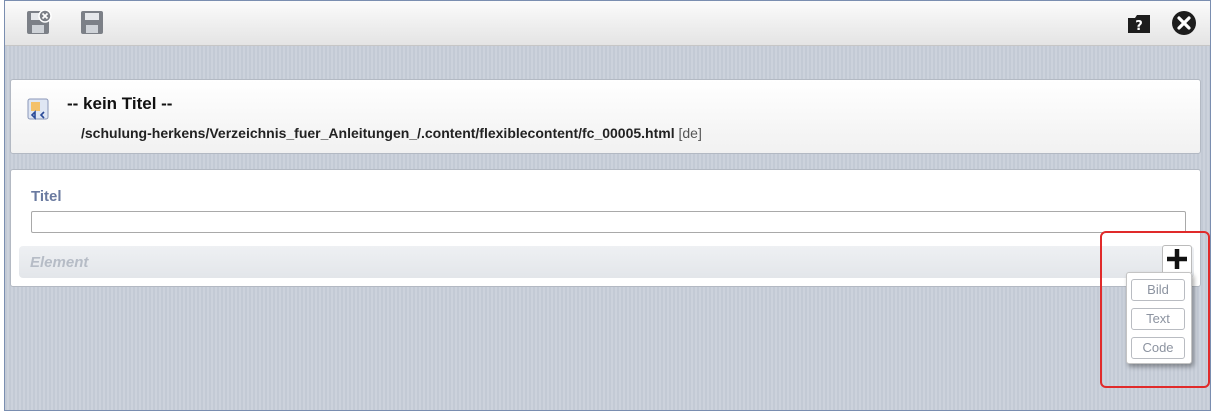 The width and height of the screenshot is (1217, 415). Describe the element at coordinates (690, 133) in the screenshot. I see `resource-locale: [de]` at that location.